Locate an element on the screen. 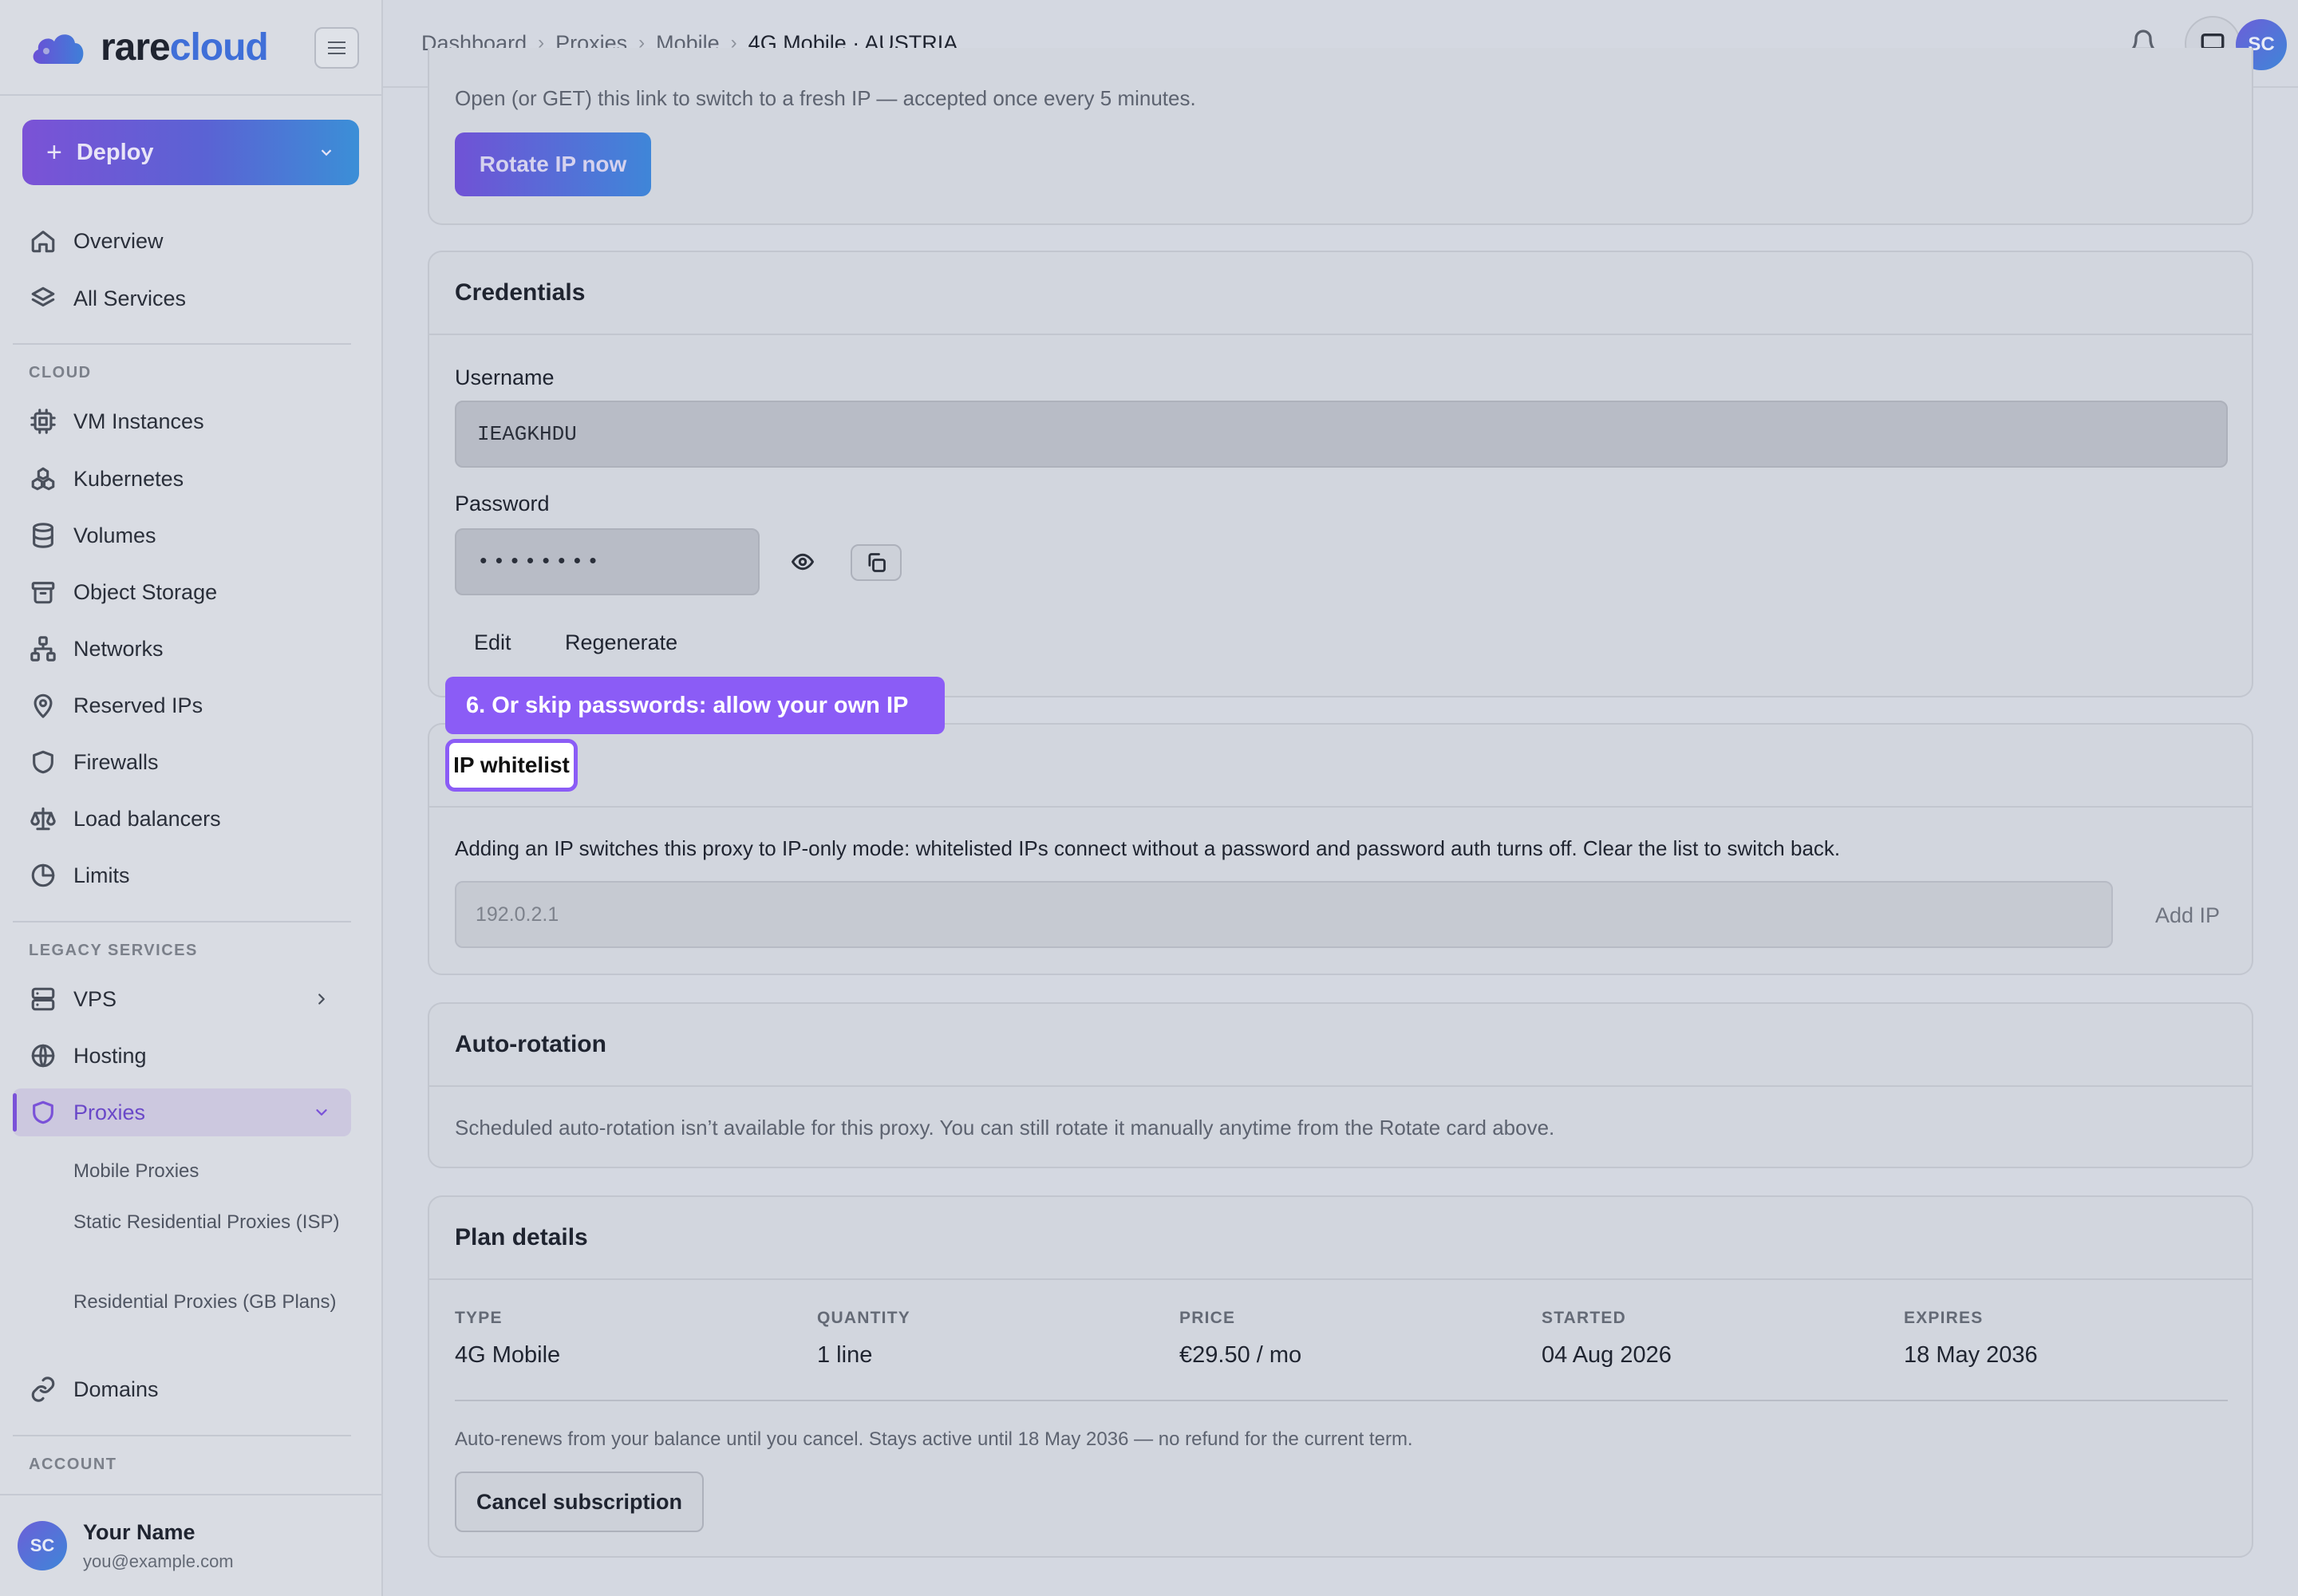 The image size is (2298, 1596). sidebar-item-label: VPS is located at coordinates (95, 998).